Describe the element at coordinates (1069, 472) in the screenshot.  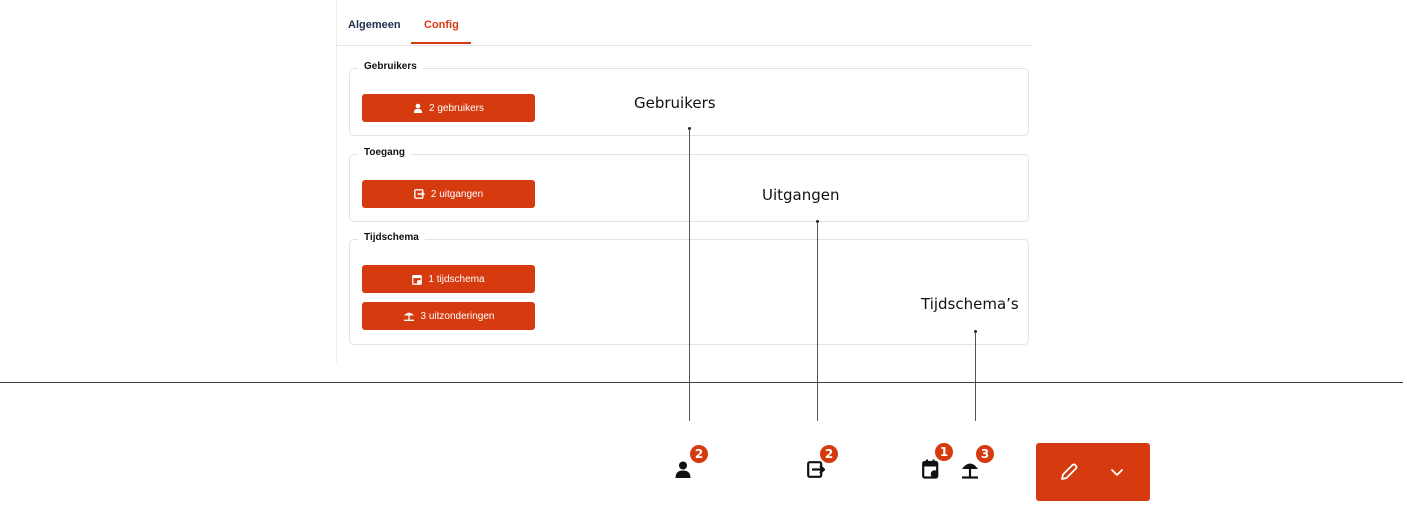
I see `pencil-icon` at that location.